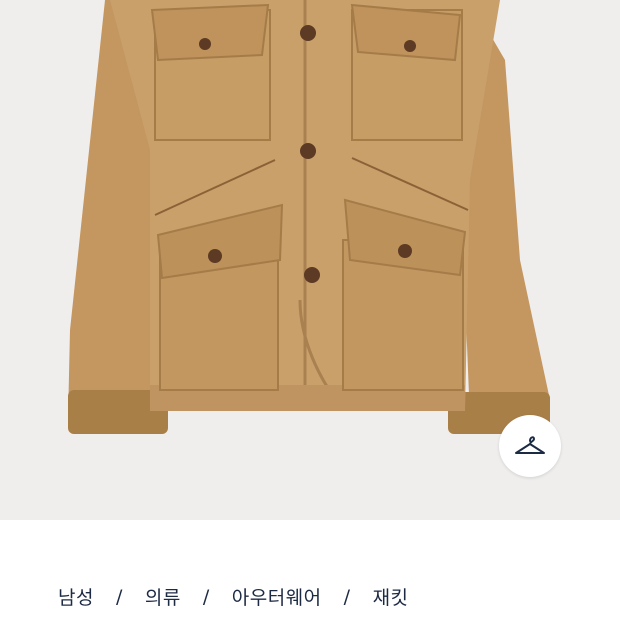  What do you see at coordinates (76, 596) in the screenshot?
I see `breadcrumb-item-men: 남성` at bounding box center [76, 596].